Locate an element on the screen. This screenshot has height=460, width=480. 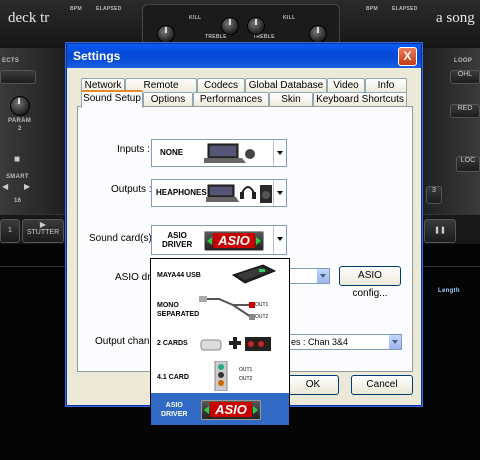
title-bar: Settings X is located at coordinates (244, 56).